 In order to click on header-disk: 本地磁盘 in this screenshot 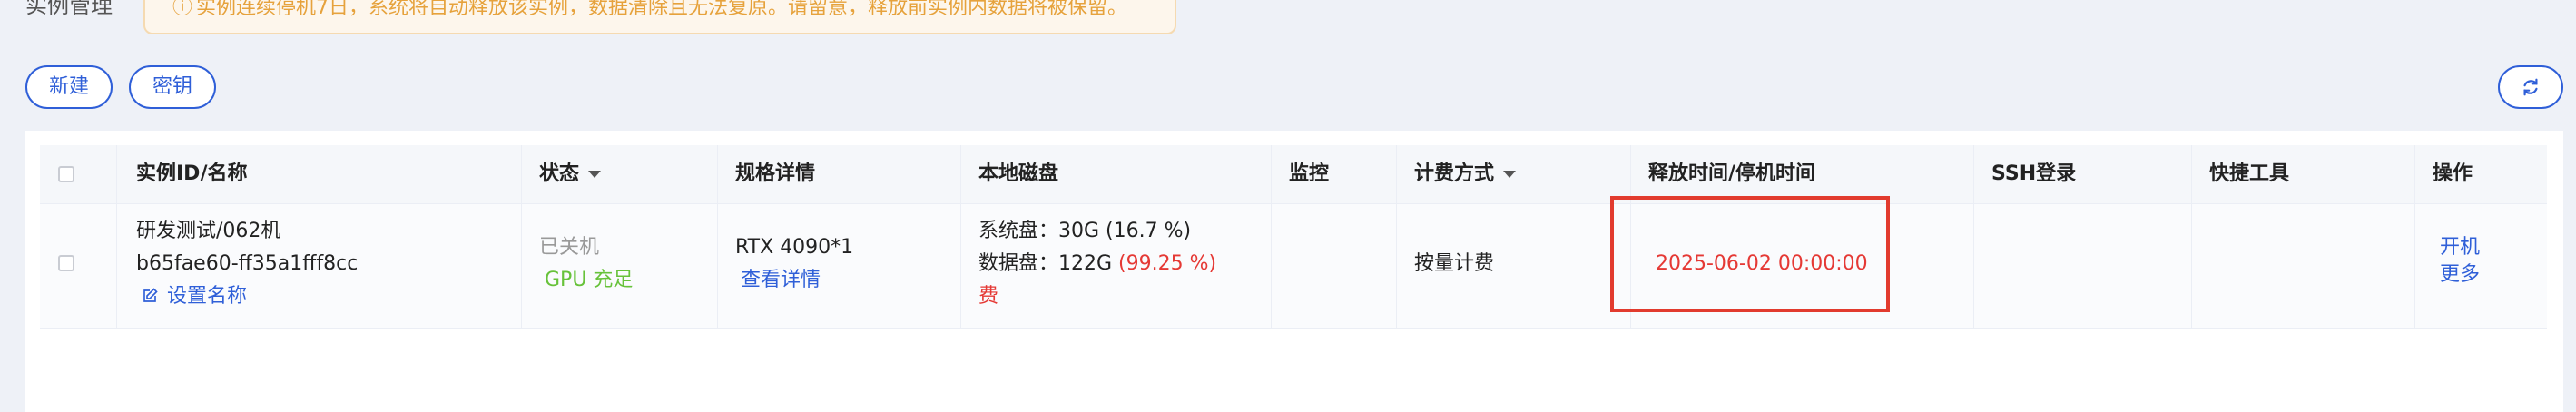, I will do `click(1018, 173)`.